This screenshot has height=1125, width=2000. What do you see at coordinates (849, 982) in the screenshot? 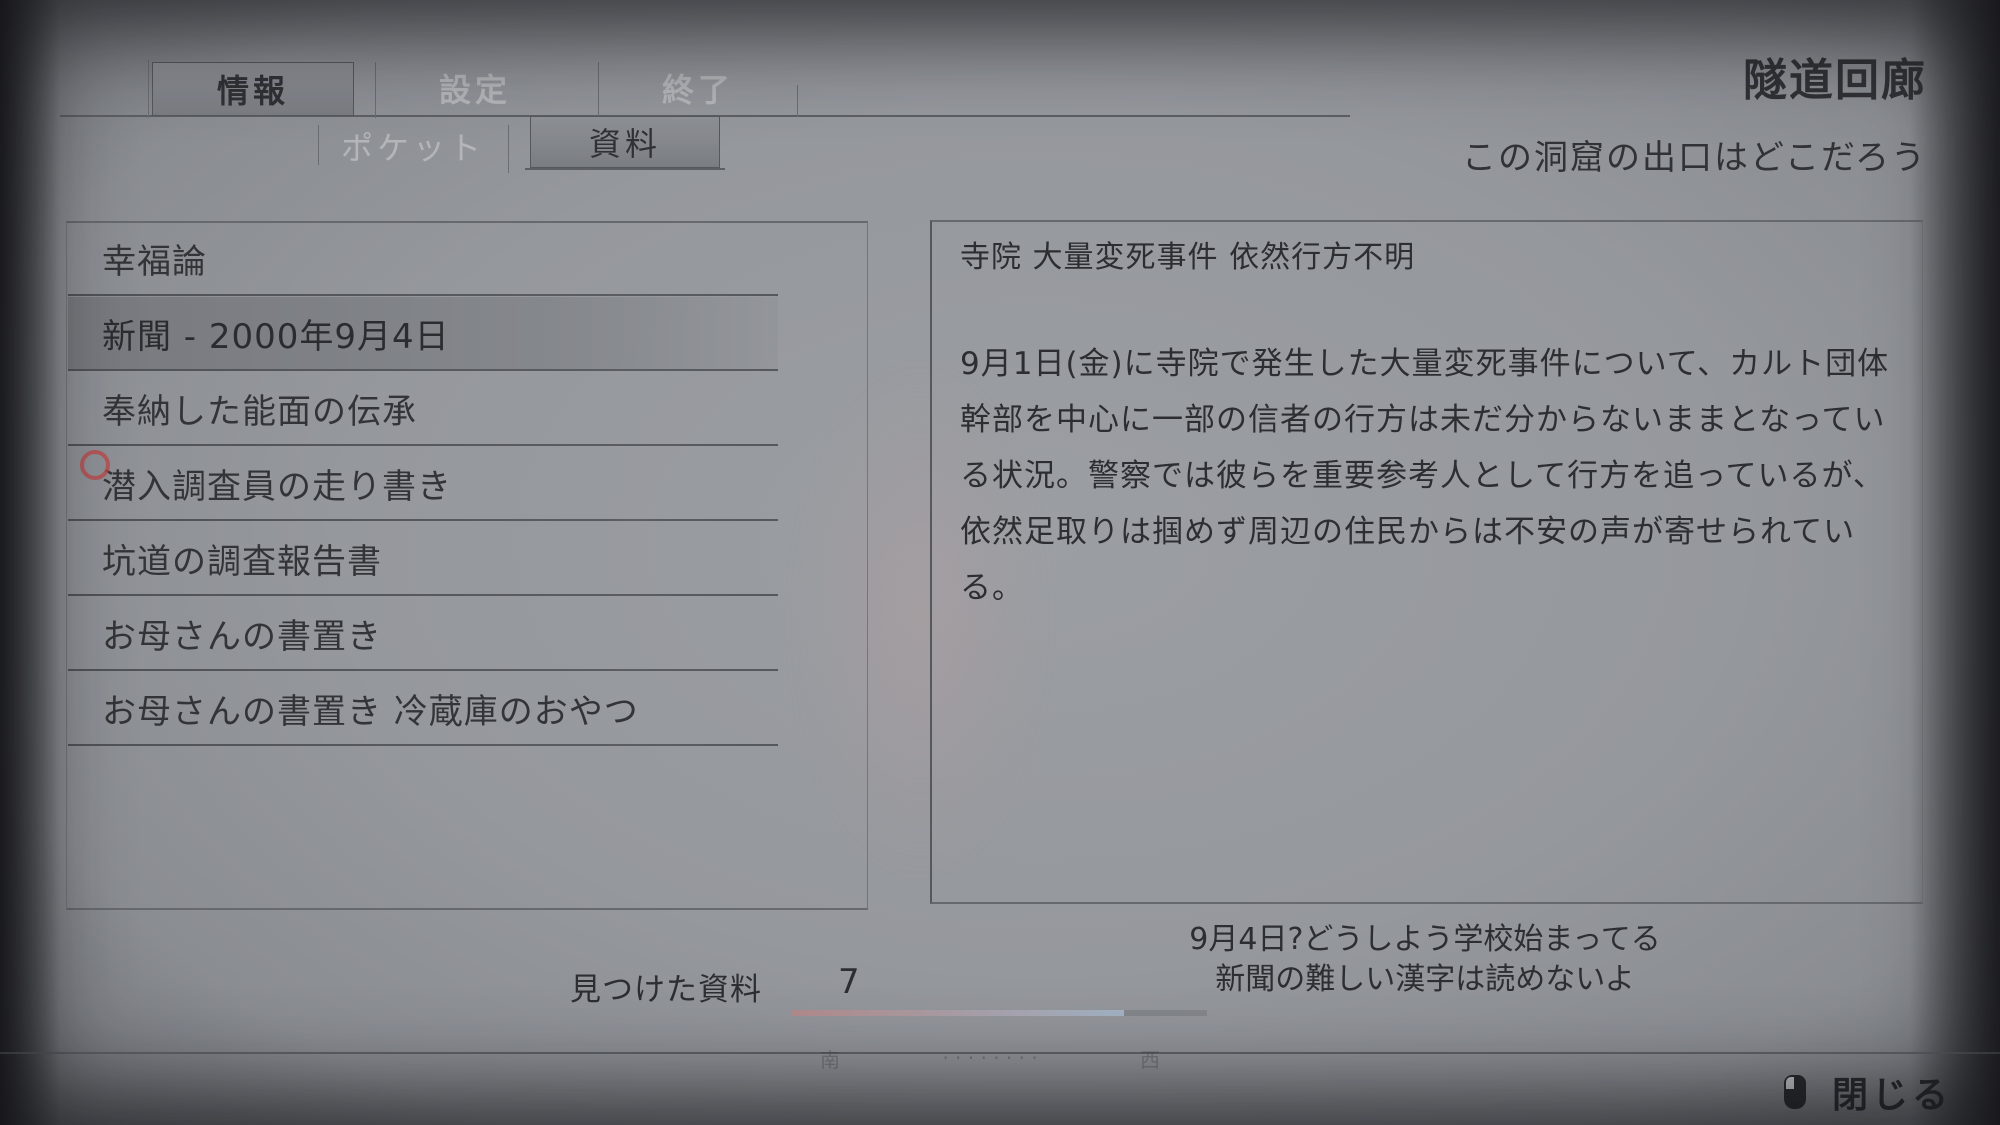
I see `found-documents-count: 7` at bounding box center [849, 982].